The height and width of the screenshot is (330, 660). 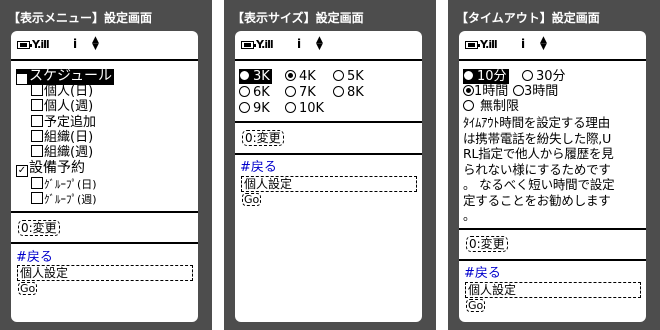 What do you see at coordinates (69, 91) in the screenshot?
I see `item-label: 個人(日)` at bounding box center [69, 91].